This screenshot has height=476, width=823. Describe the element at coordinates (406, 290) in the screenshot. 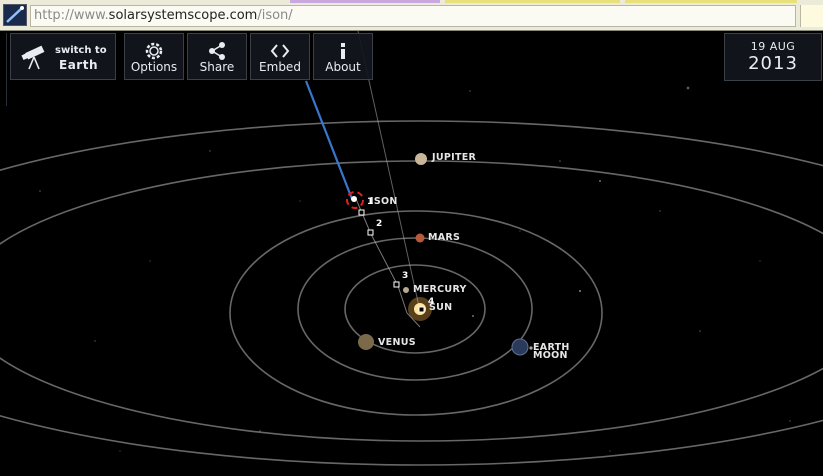

I see `mercury-planet` at that location.